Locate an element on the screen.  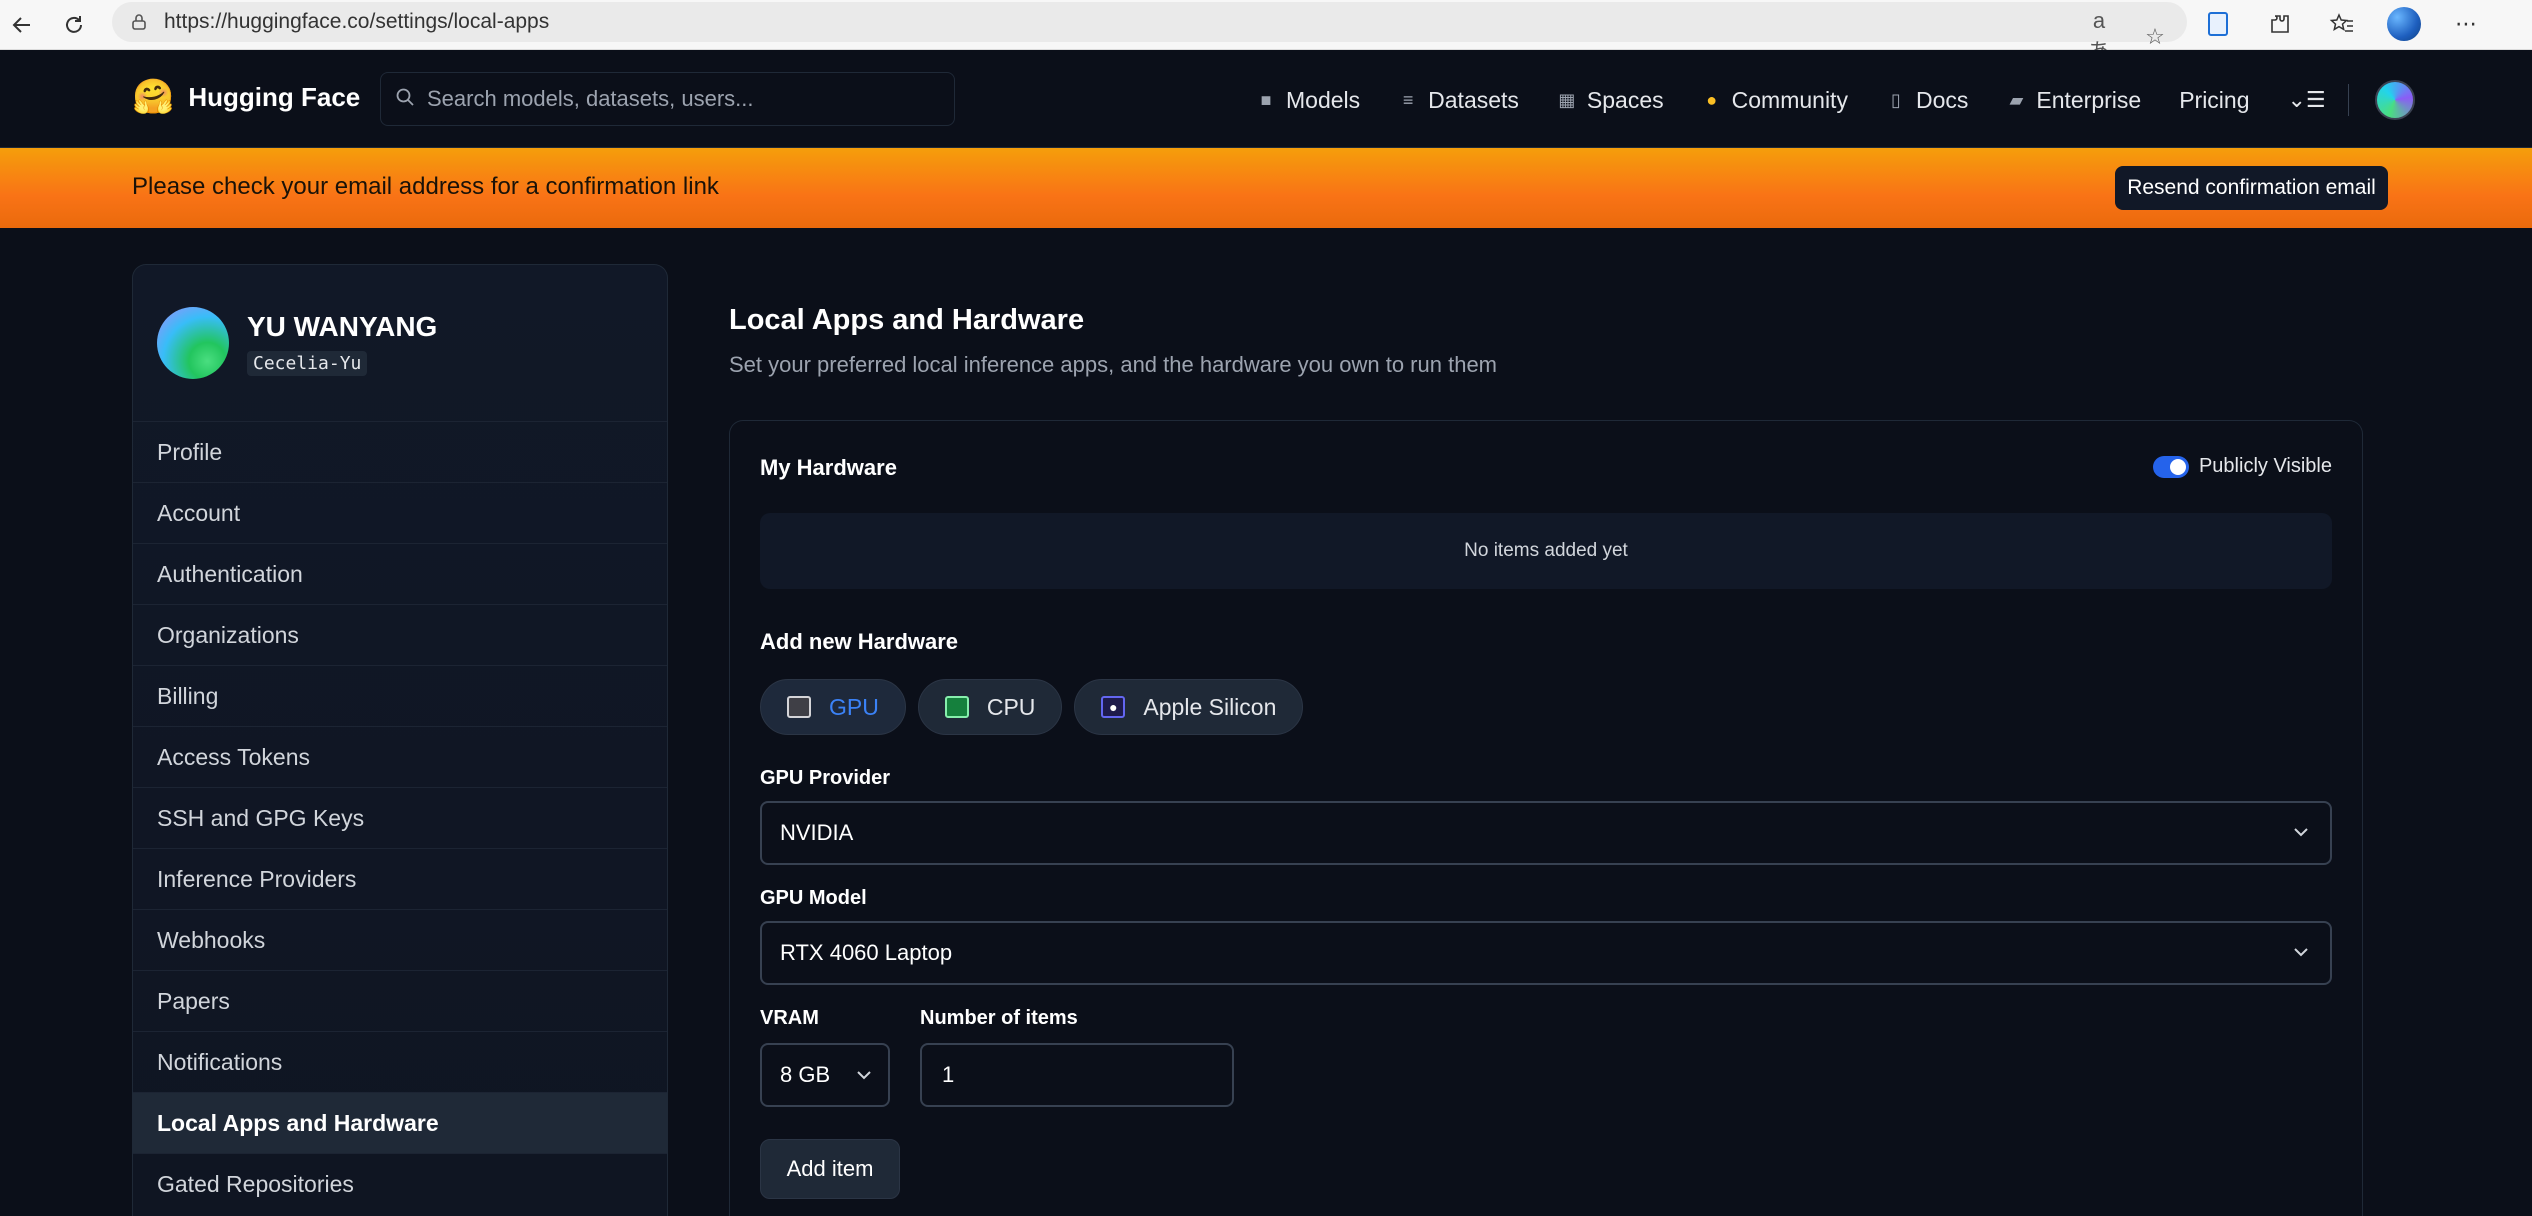
user-full-name: YU WANYANG is located at coordinates (342, 326).